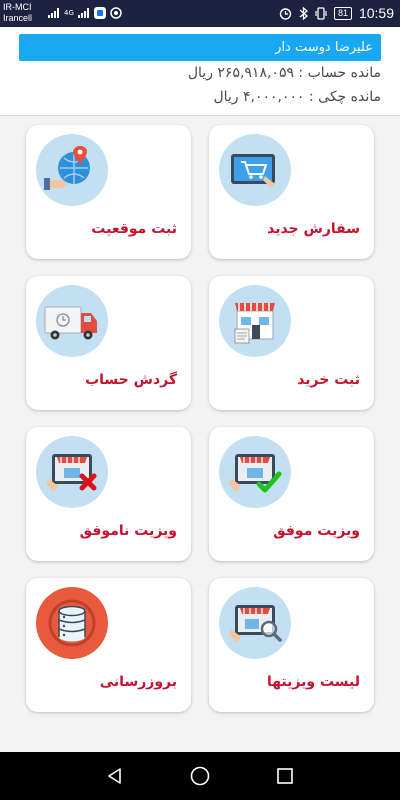 The height and width of the screenshot is (800, 400). What do you see at coordinates (316, 531) in the screenshot?
I see `menu-label: ویزیت موفق` at bounding box center [316, 531].